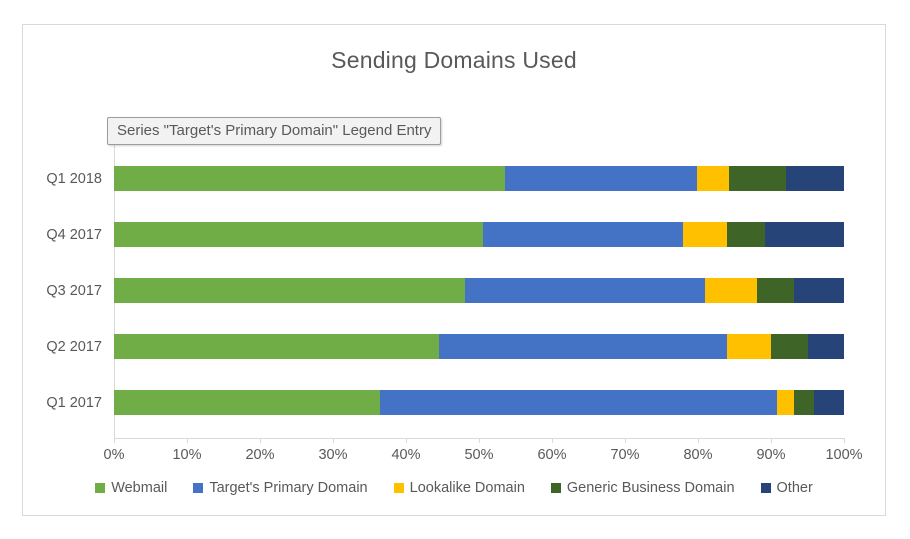 This screenshot has width=910, height=539. What do you see at coordinates (844, 455) in the screenshot?
I see `value-axis-label: 100%` at bounding box center [844, 455].